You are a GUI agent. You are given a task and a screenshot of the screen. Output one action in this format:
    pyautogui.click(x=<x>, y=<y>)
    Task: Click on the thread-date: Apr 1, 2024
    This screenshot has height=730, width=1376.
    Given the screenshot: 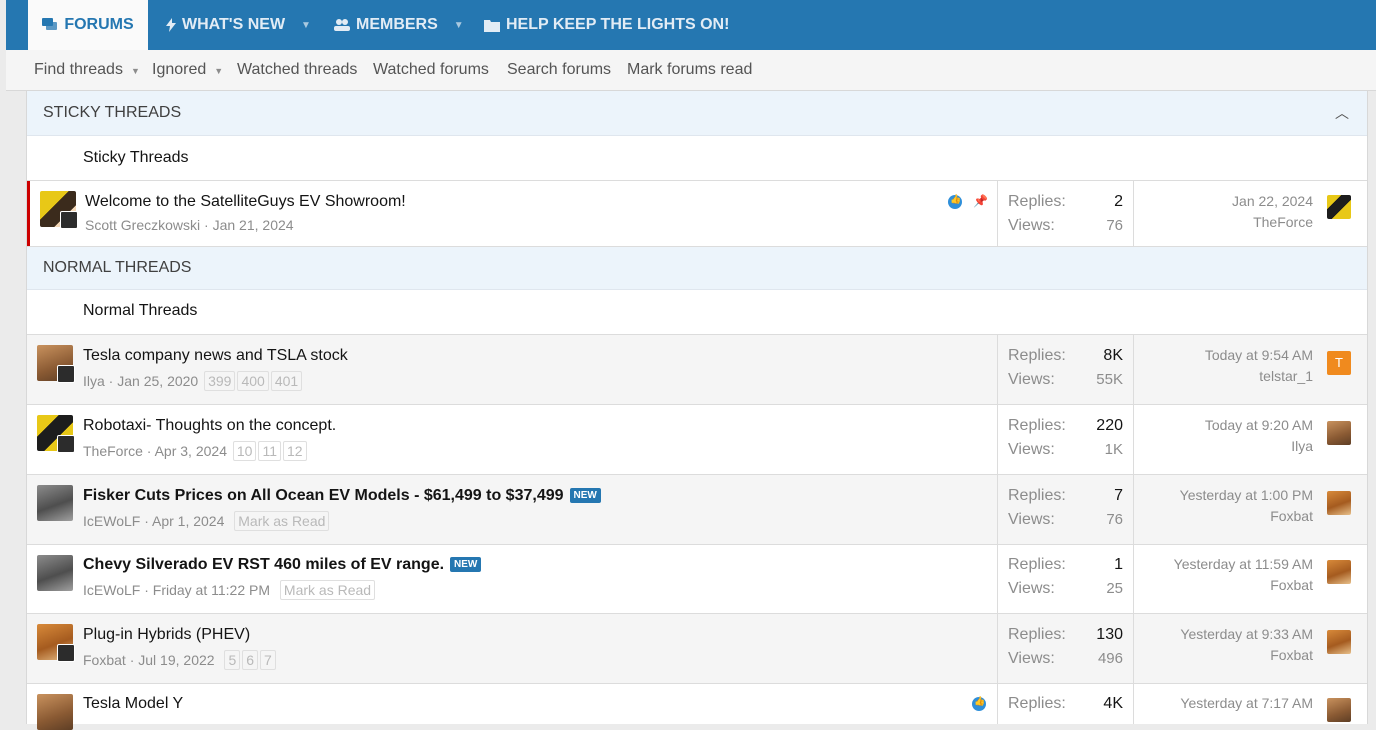 What is the action you would take?
    pyautogui.click(x=188, y=521)
    